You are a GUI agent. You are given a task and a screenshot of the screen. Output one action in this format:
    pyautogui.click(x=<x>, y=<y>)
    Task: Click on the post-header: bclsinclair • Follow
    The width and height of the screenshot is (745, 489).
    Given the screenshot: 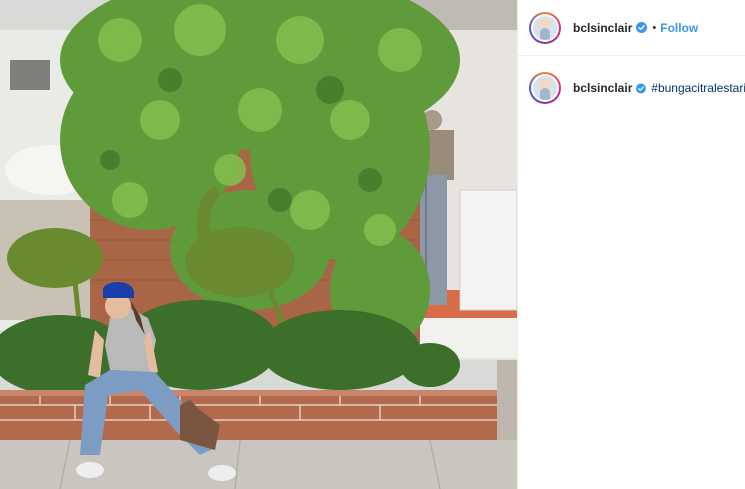 What is the action you would take?
    pyautogui.click(x=631, y=28)
    